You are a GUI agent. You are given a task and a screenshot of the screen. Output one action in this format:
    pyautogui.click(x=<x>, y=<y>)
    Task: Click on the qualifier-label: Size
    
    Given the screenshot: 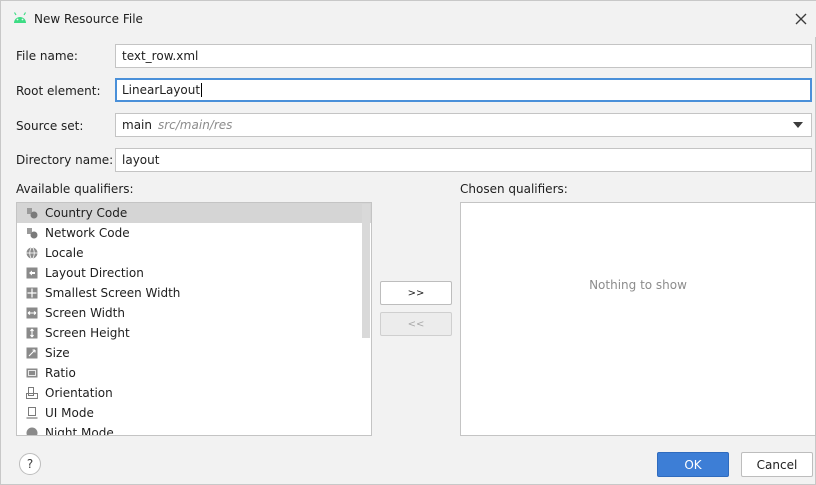 What is the action you would take?
    pyautogui.click(x=57, y=353)
    